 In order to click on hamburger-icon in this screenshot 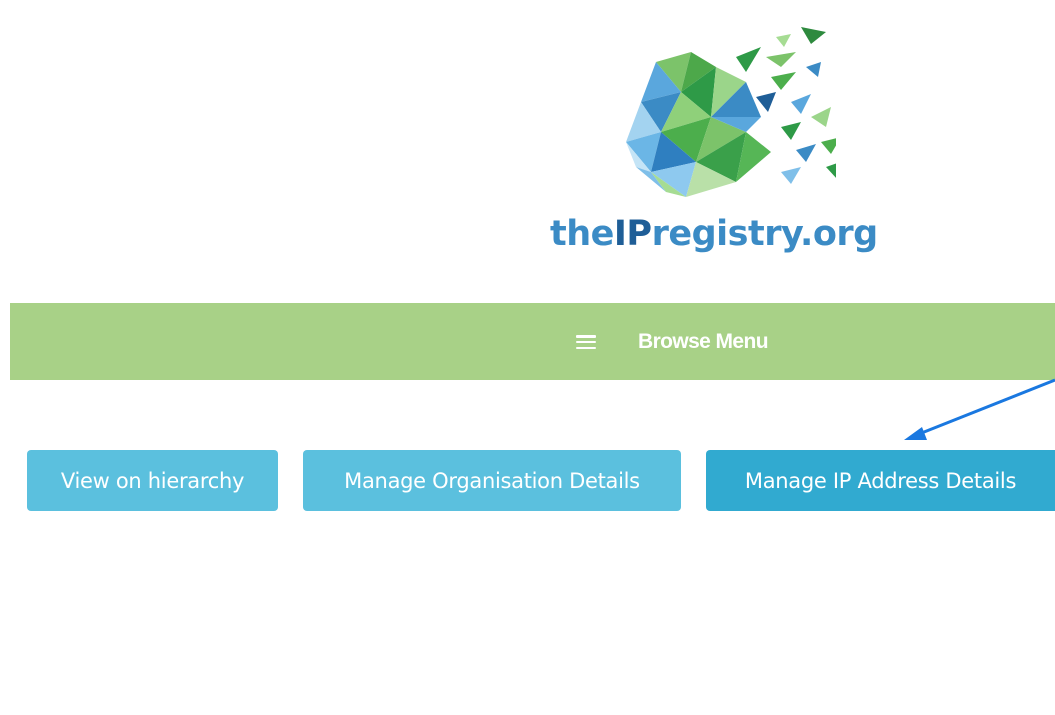, I will do `click(586, 342)`.